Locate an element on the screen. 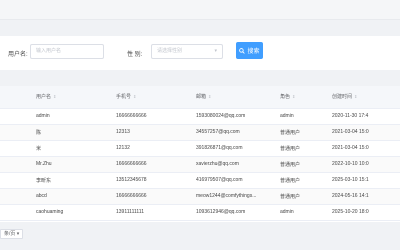  cell-username: caohuaming is located at coordinates (72, 212).